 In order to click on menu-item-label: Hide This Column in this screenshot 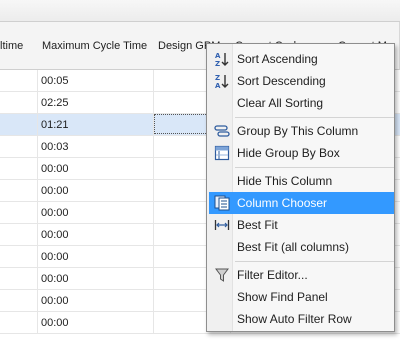, I will do `click(285, 181)`.